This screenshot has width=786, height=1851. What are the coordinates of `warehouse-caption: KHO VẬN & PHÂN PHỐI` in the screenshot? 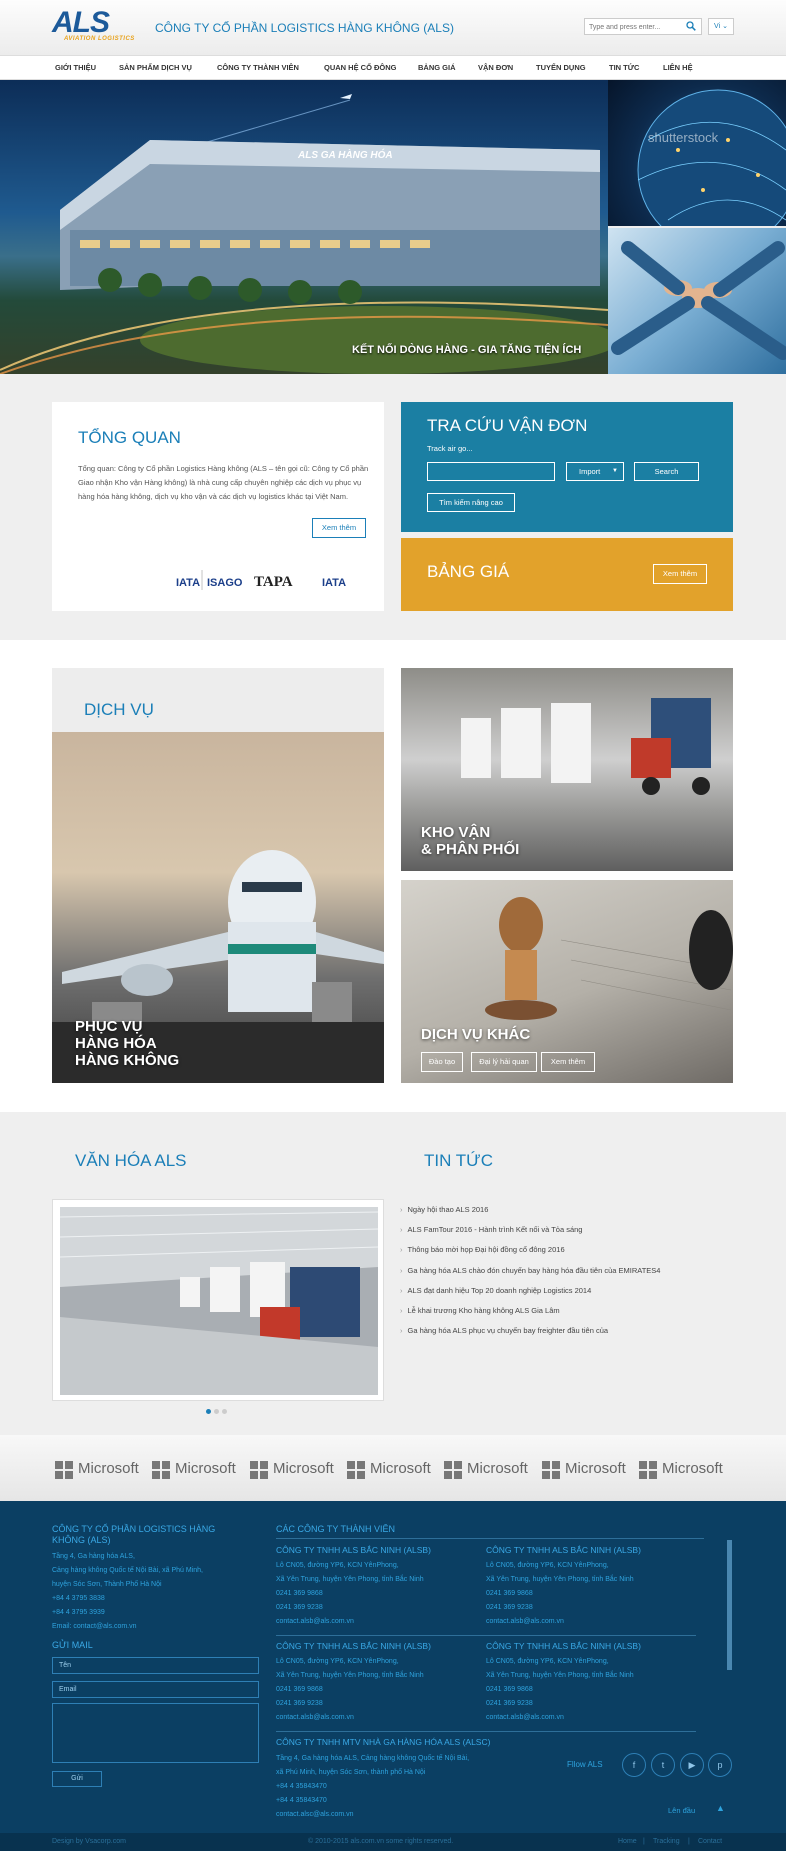 It's located at (470, 841).